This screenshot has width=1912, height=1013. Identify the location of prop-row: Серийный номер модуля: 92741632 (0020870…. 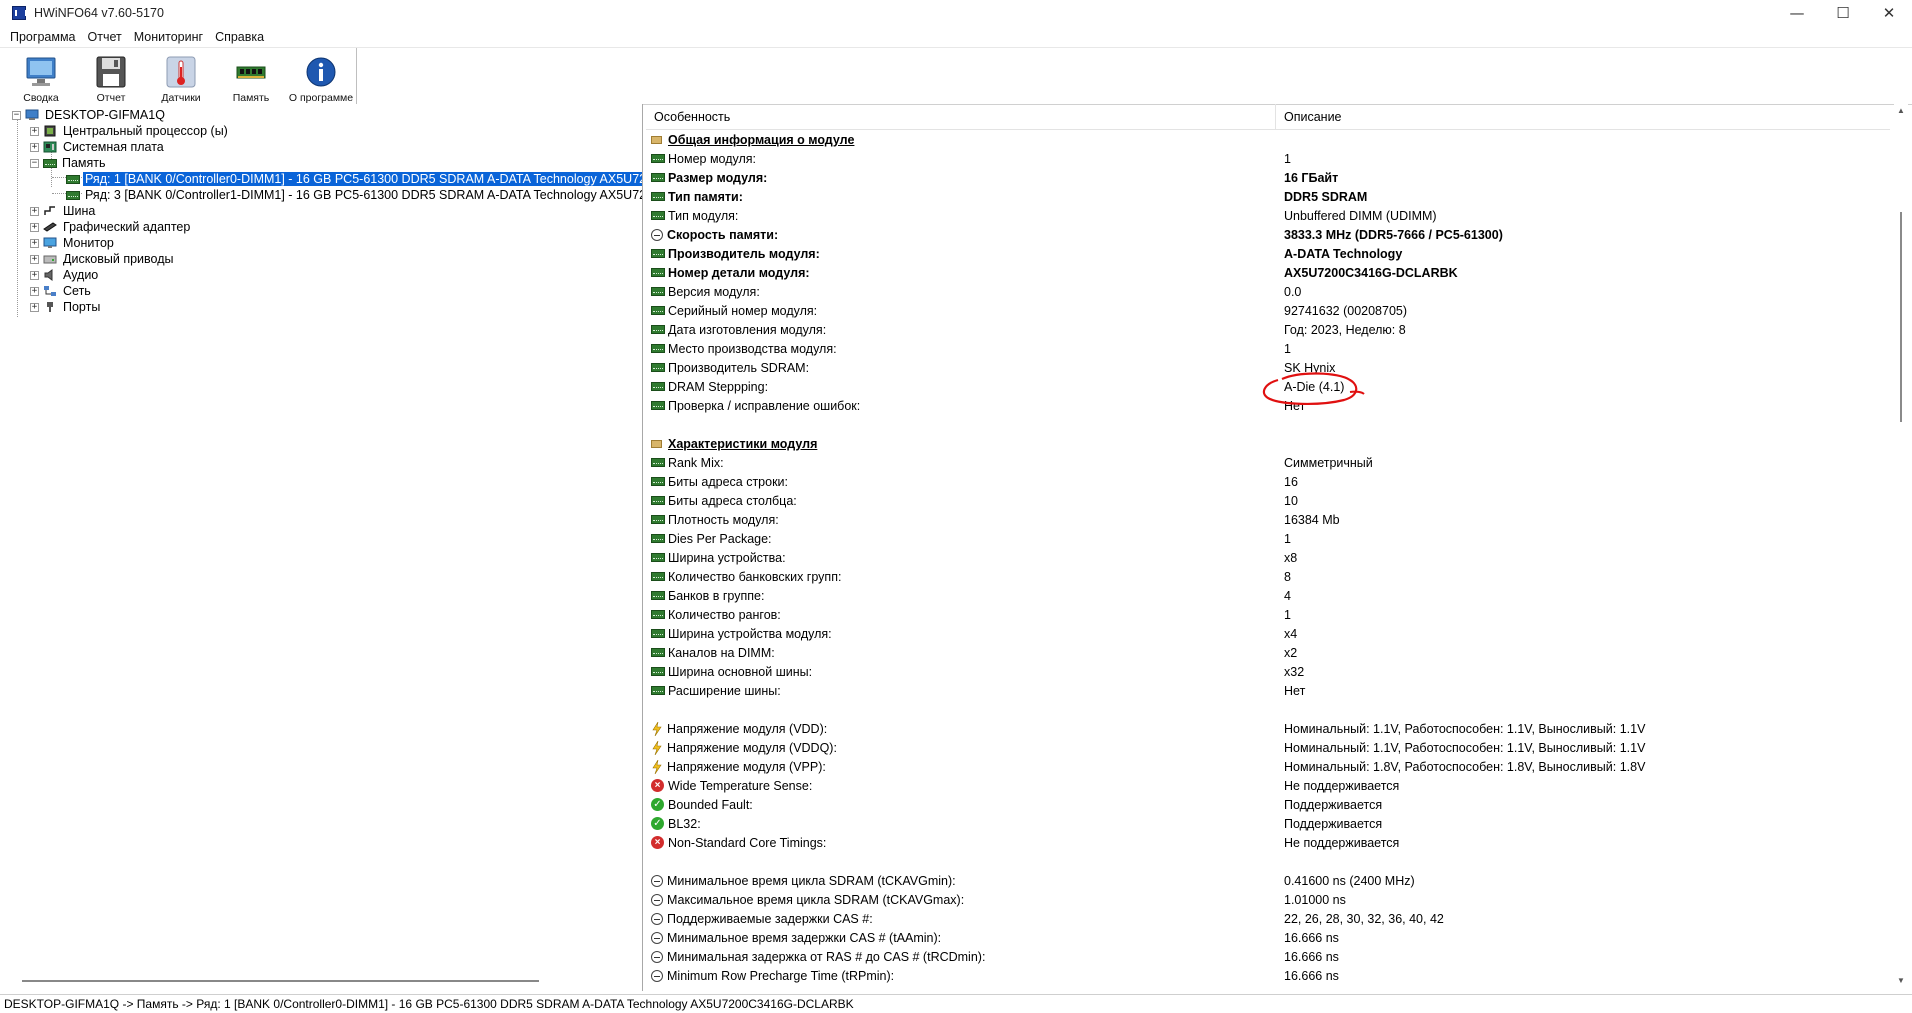
(1261, 310).